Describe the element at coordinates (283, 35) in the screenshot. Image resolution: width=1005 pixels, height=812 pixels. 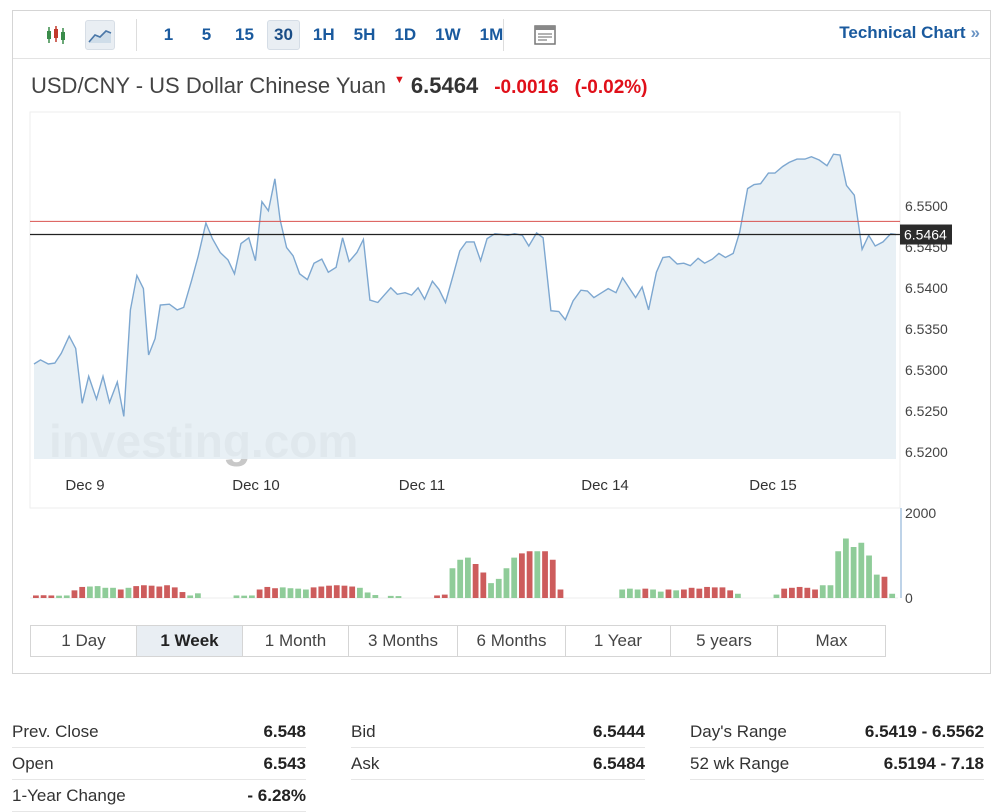
I see `interval-30: 30` at that location.